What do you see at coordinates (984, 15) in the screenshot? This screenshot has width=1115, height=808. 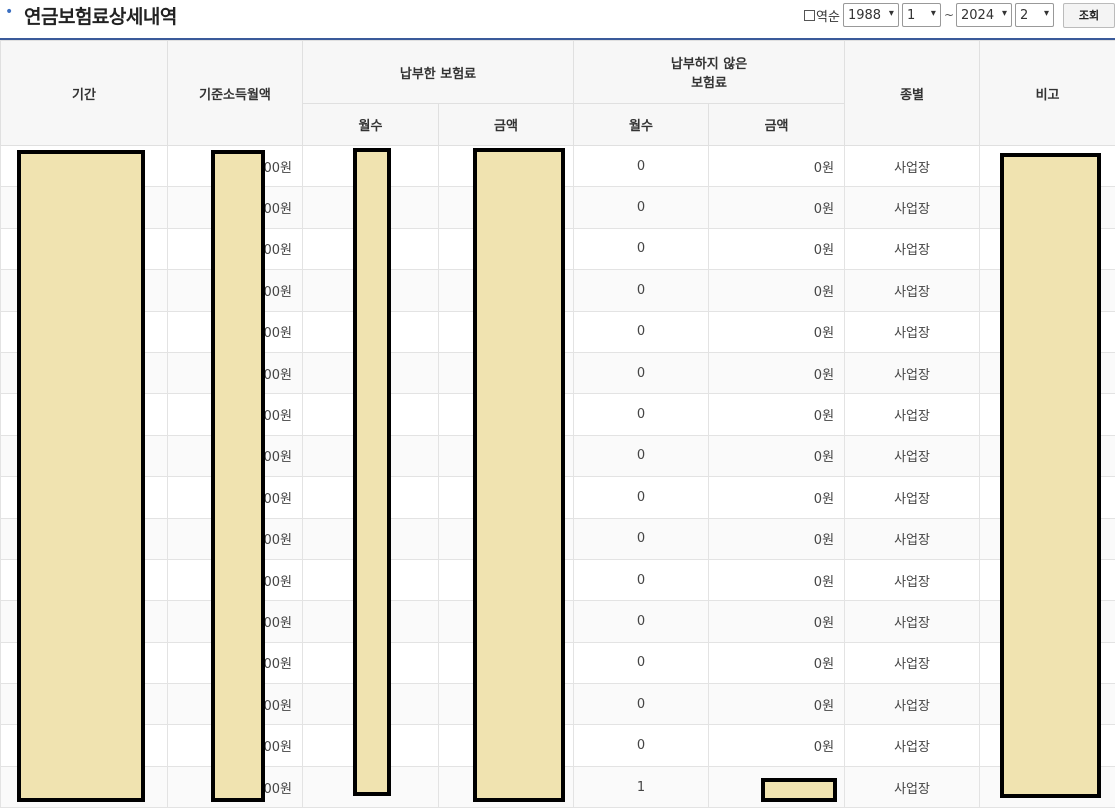 I see `to-year-select: 2024▾` at bounding box center [984, 15].